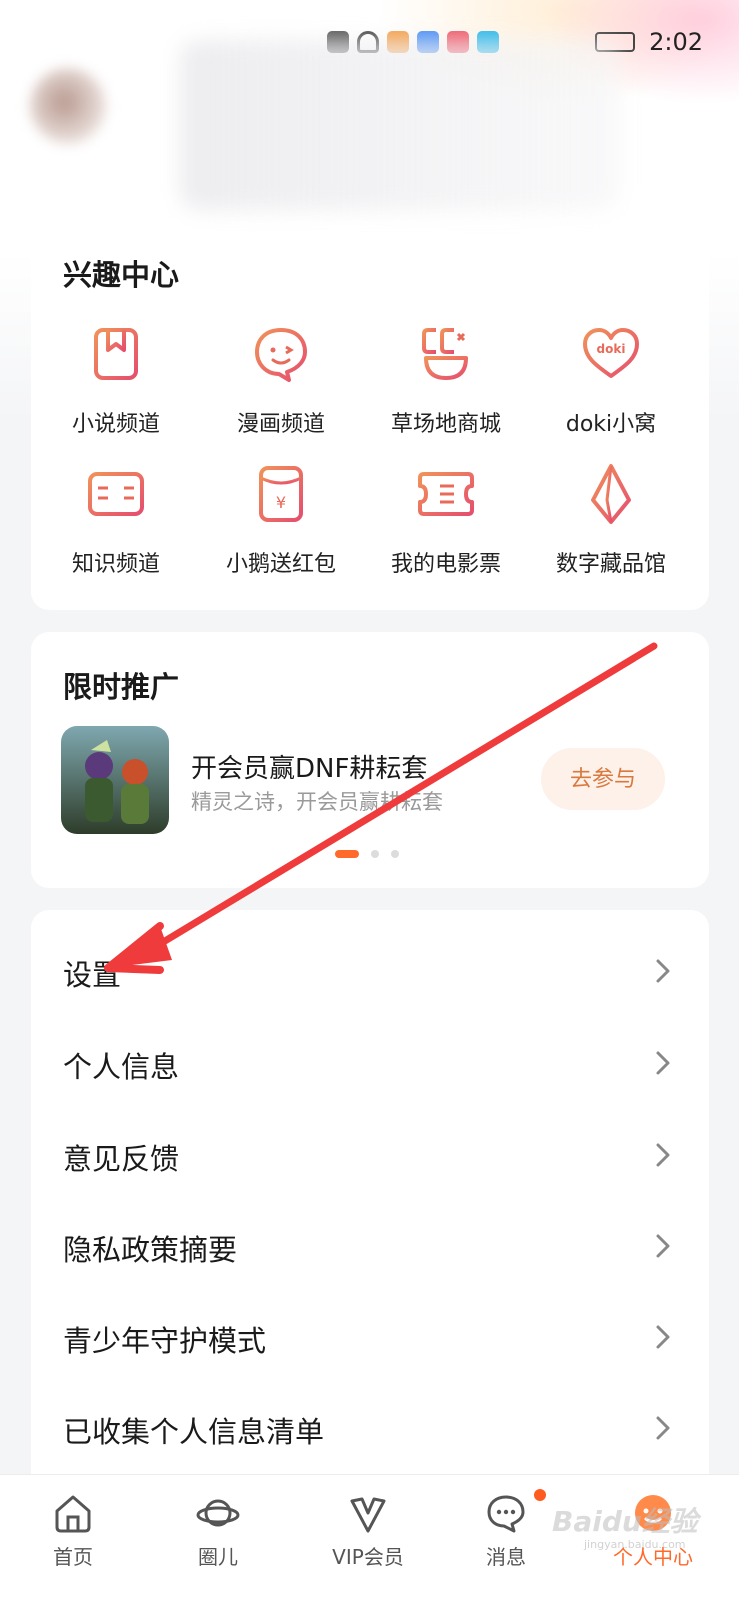  What do you see at coordinates (611, 349) in the screenshot?
I see `svg-text: doki` at bounding box center [611, 349].